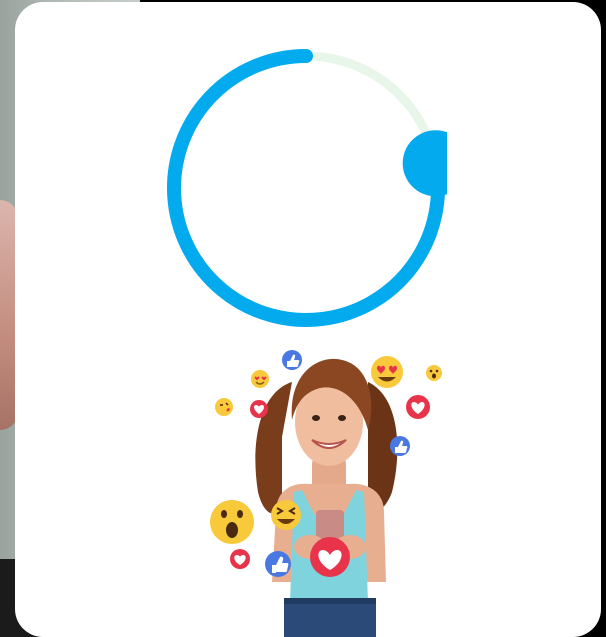 Image resolution: width=606 pixels, height=637 pixels. I want to click on laugh-icon, so click(286, 515).